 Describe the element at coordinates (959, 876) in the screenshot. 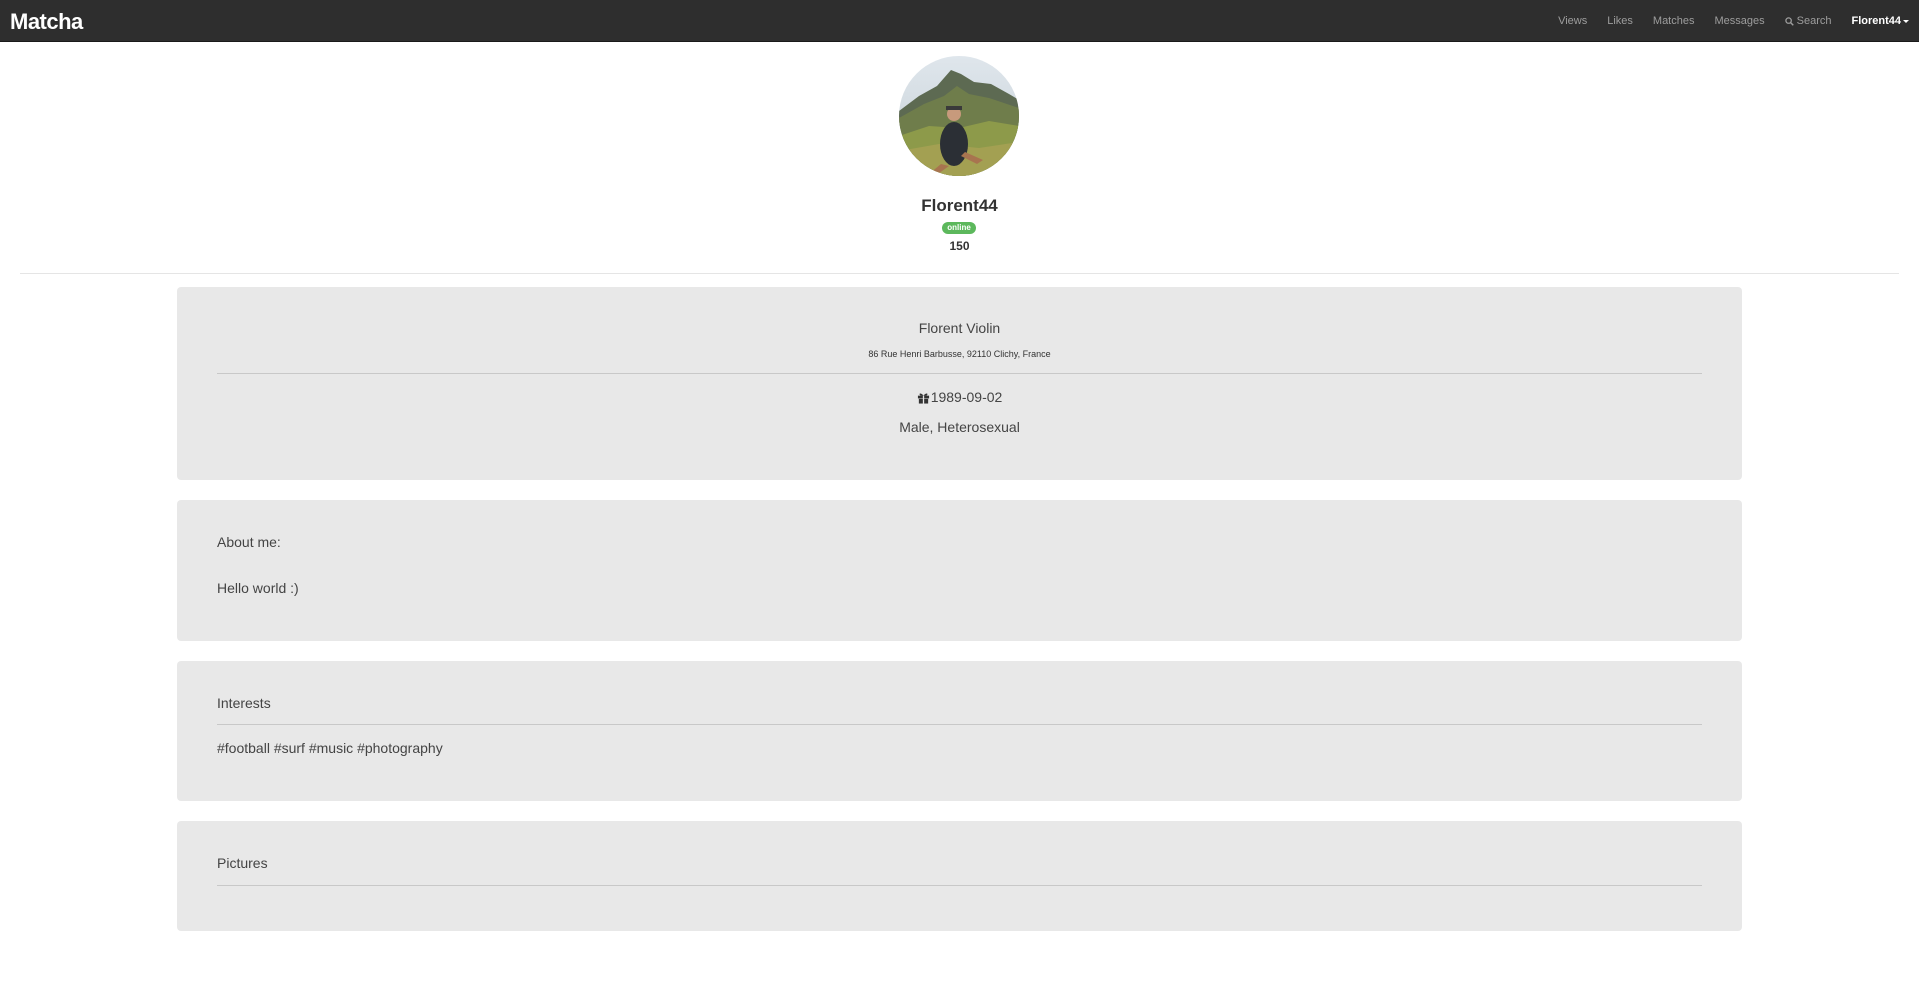

I see `pictures-card: Pictures` at that location.